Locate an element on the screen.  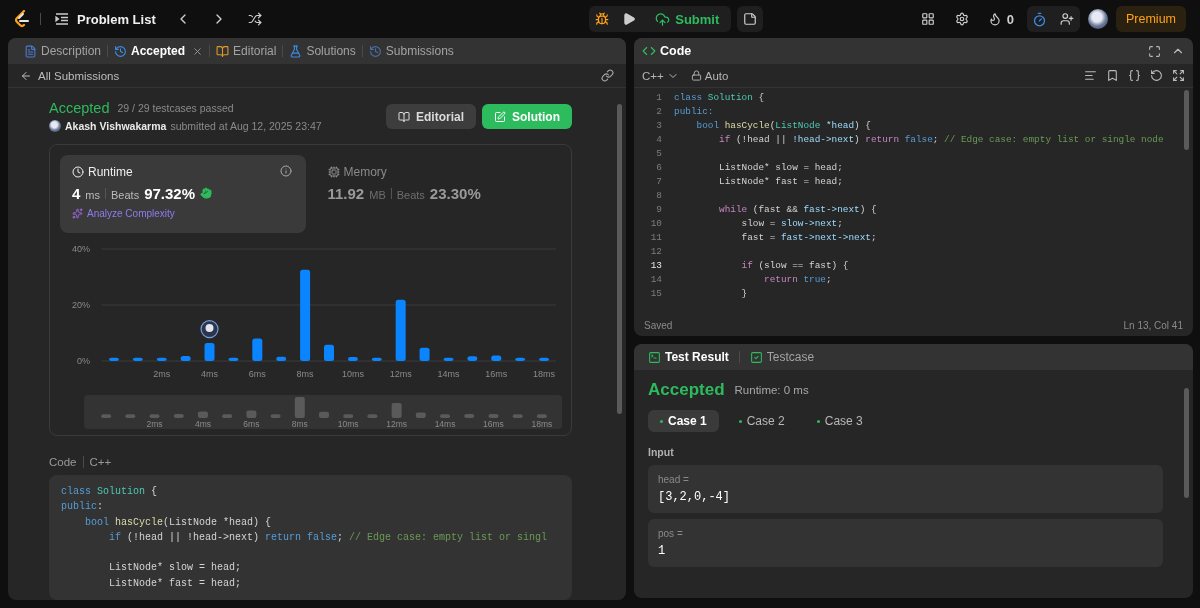
avatar-icon is located at coordinates (1098, 19).